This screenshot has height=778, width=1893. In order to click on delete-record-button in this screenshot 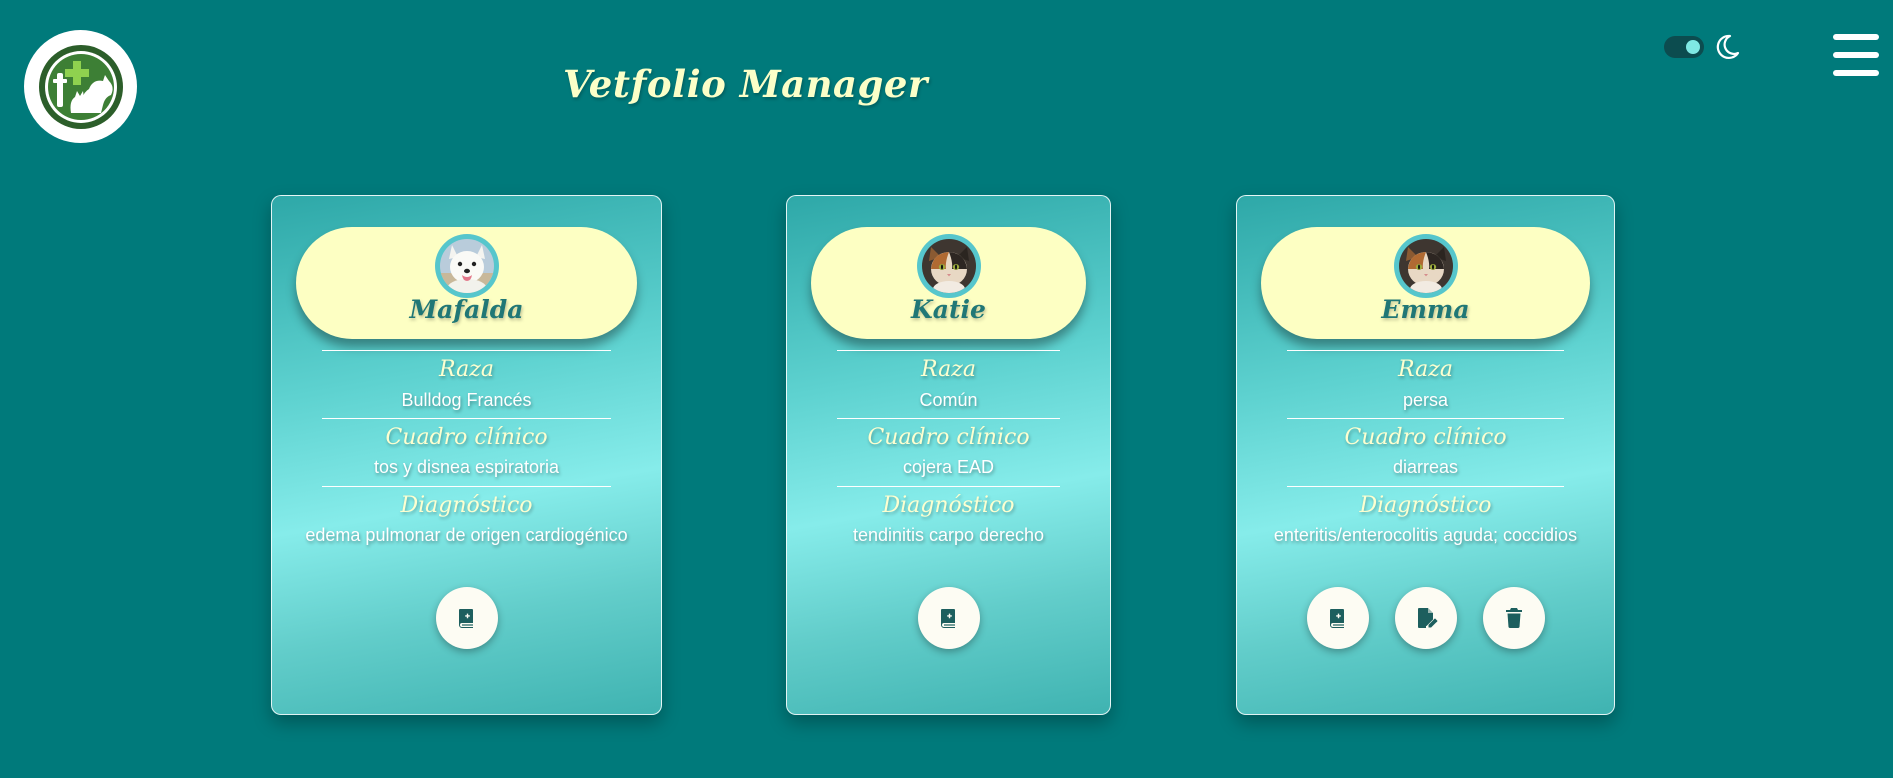, I will do `click(1513, 618)`.